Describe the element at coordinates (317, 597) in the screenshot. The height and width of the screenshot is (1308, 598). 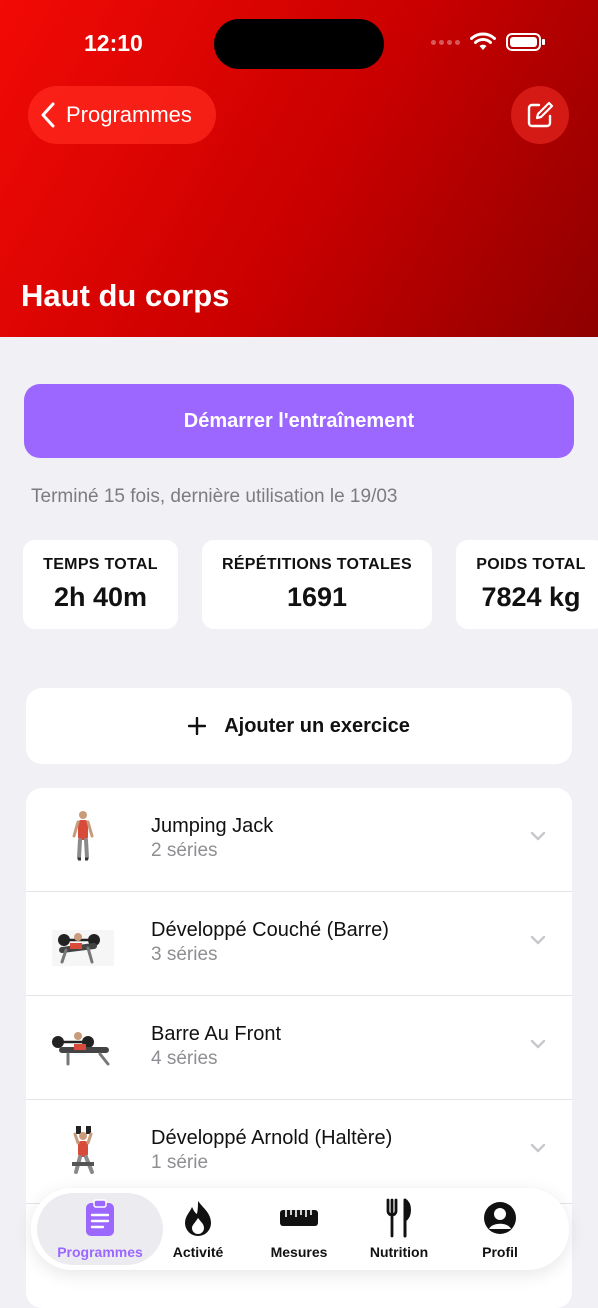
I see `stat-value: 1691` at that location.